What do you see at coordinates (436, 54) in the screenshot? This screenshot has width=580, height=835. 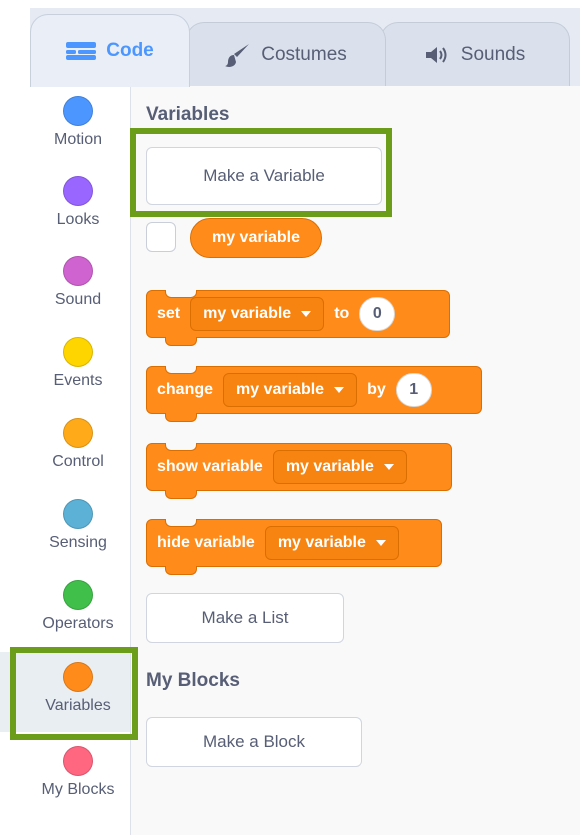 I see `speaker-icon` at bounding box center [436, 54].